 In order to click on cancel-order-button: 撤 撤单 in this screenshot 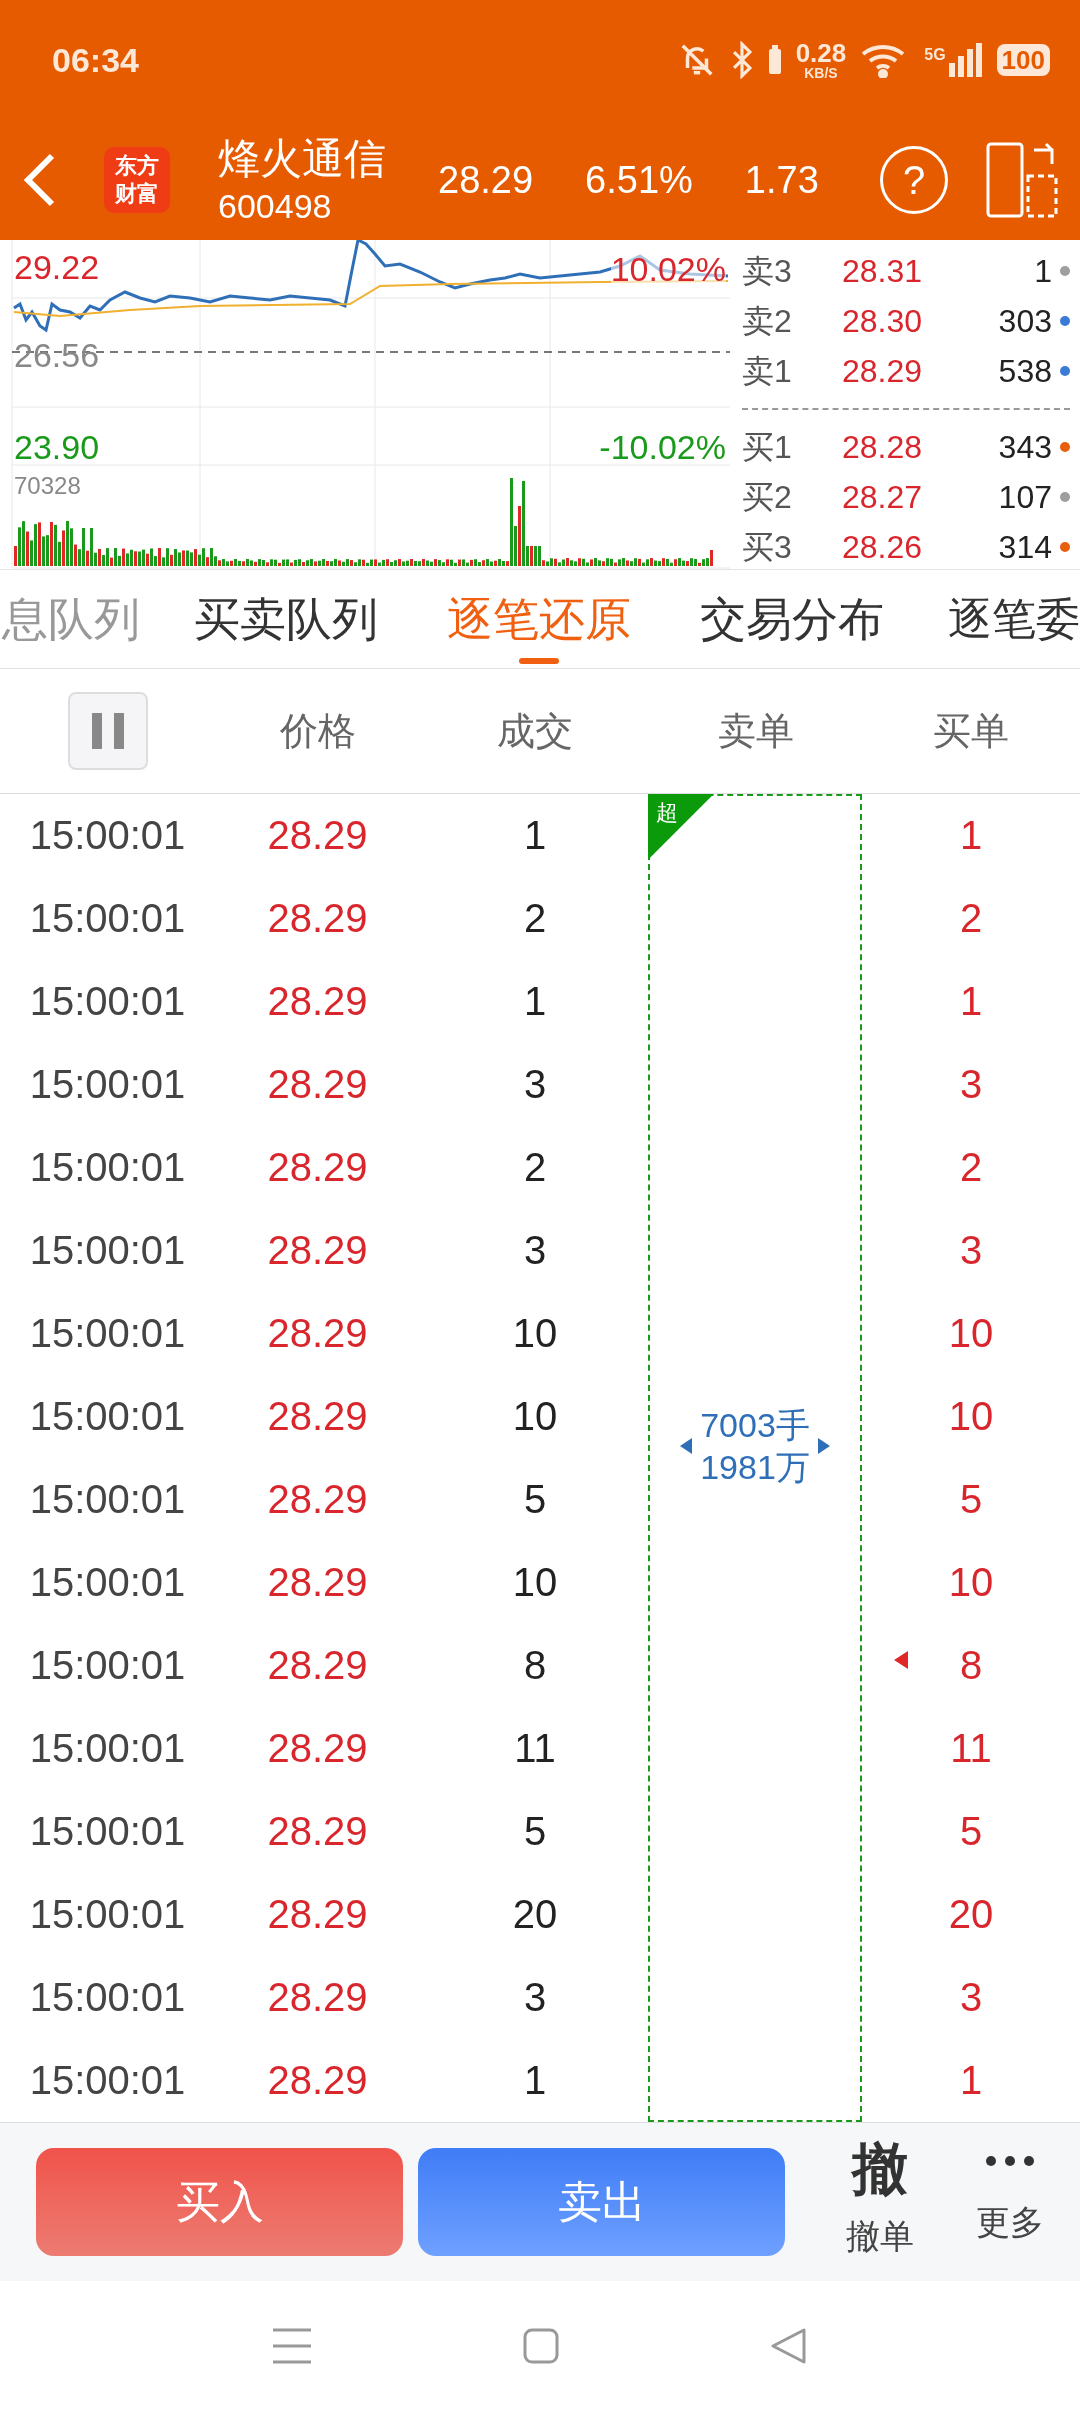, I will do `click(880, 2202)`.